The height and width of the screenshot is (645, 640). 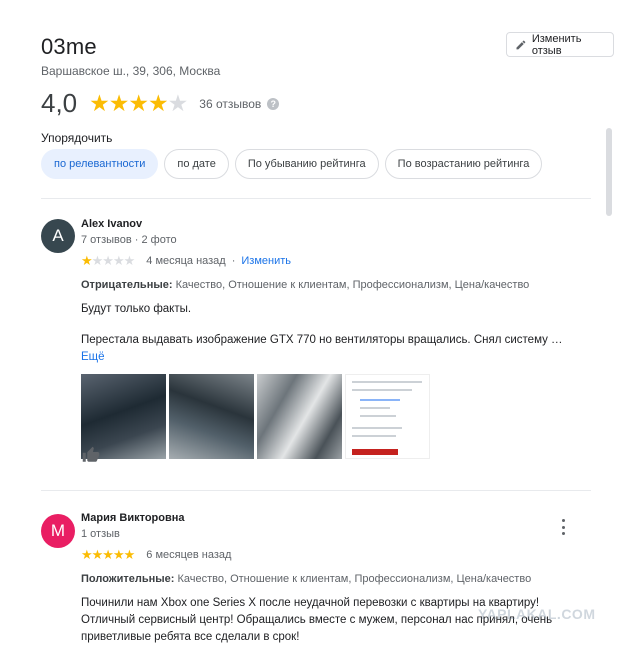 I want to click on sort-chip-rating-asc: По возрастанию рейтинга, so click(x=463, y=164).